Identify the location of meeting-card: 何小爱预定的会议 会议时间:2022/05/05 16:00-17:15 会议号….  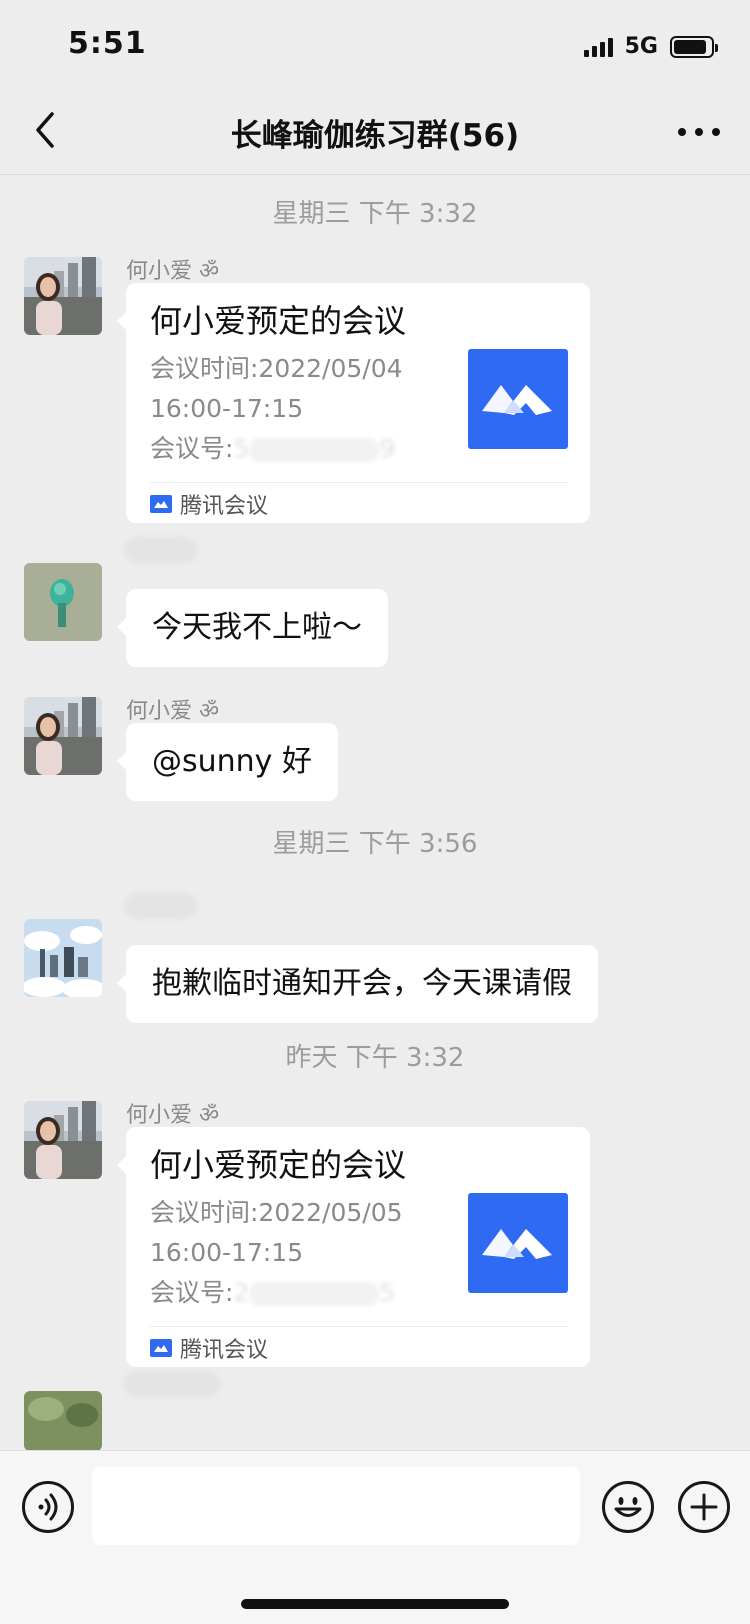
(353, 1247).